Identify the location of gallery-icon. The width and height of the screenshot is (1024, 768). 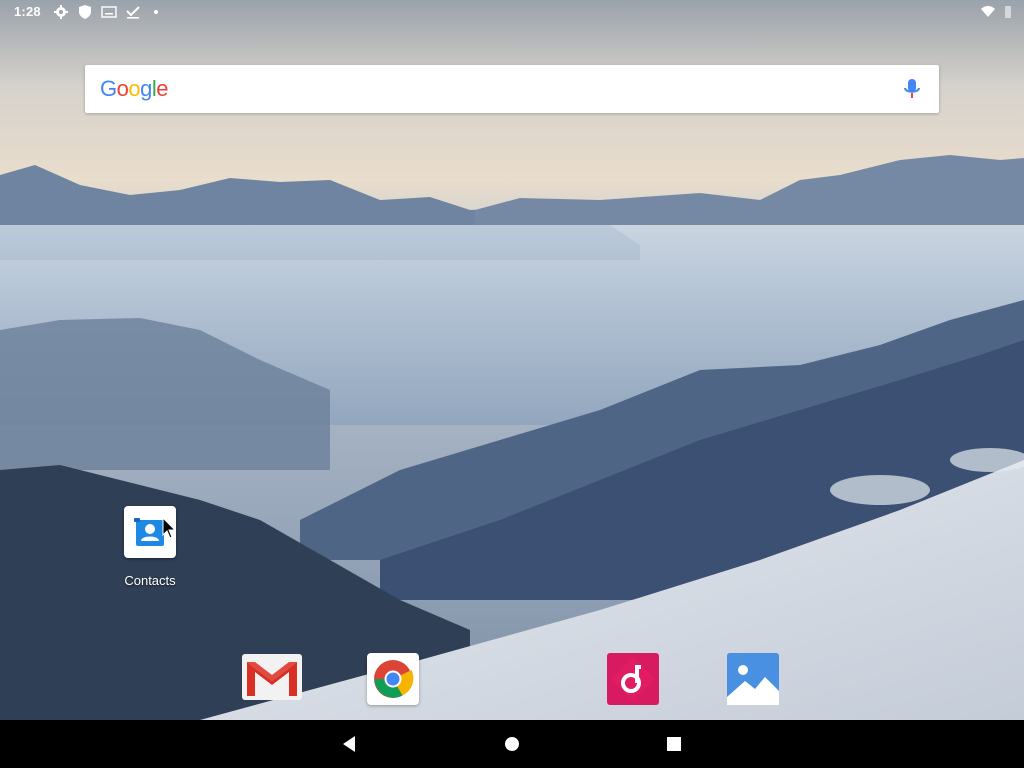
(753, 679).